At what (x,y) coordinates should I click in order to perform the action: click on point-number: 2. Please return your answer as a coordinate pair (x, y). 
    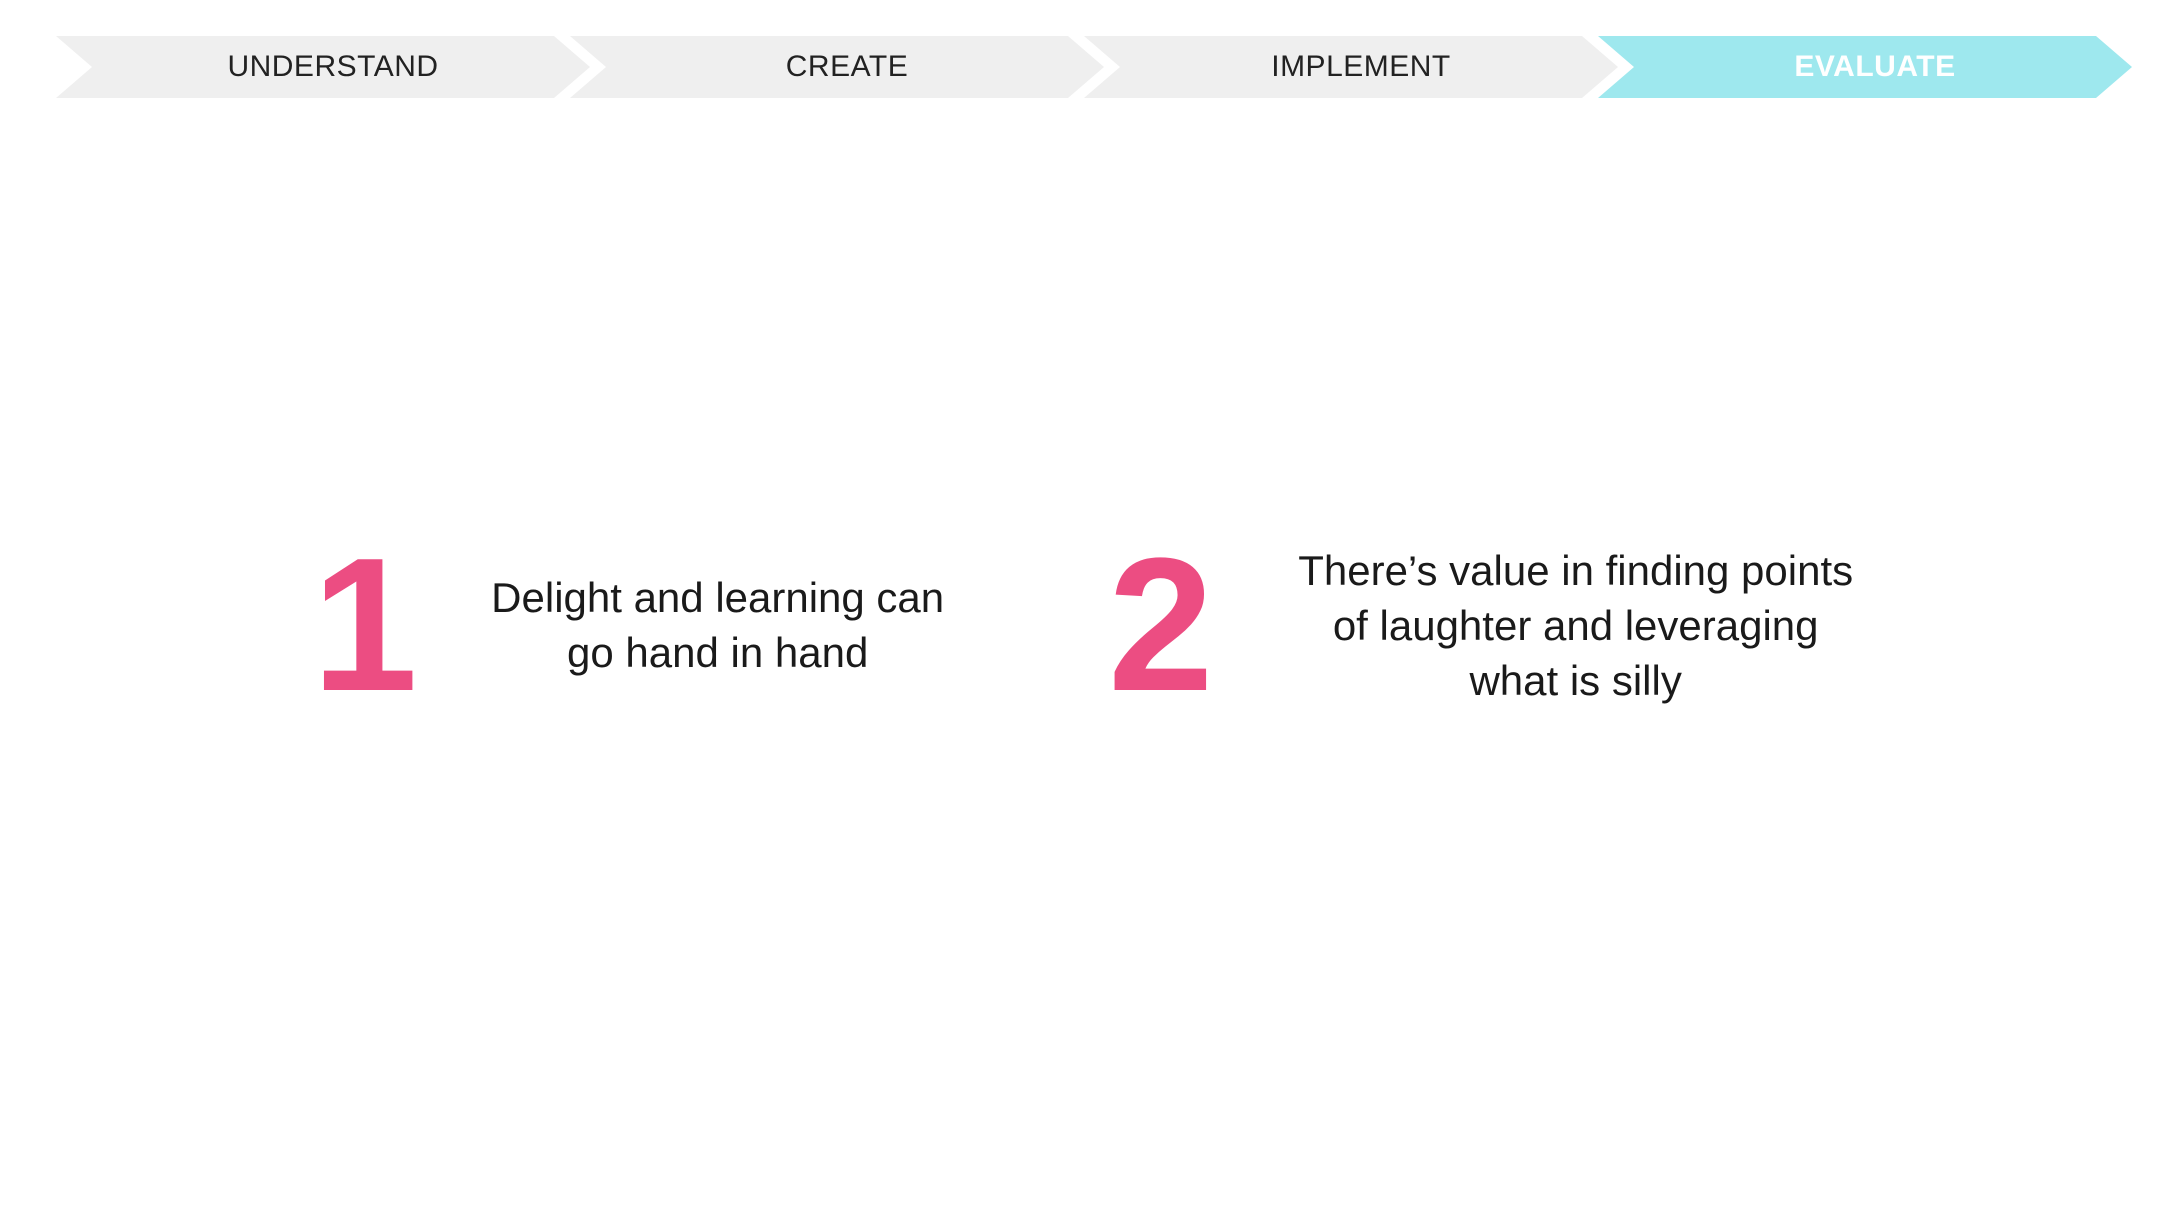
    Looking at the image, I should click on (1161, 625).